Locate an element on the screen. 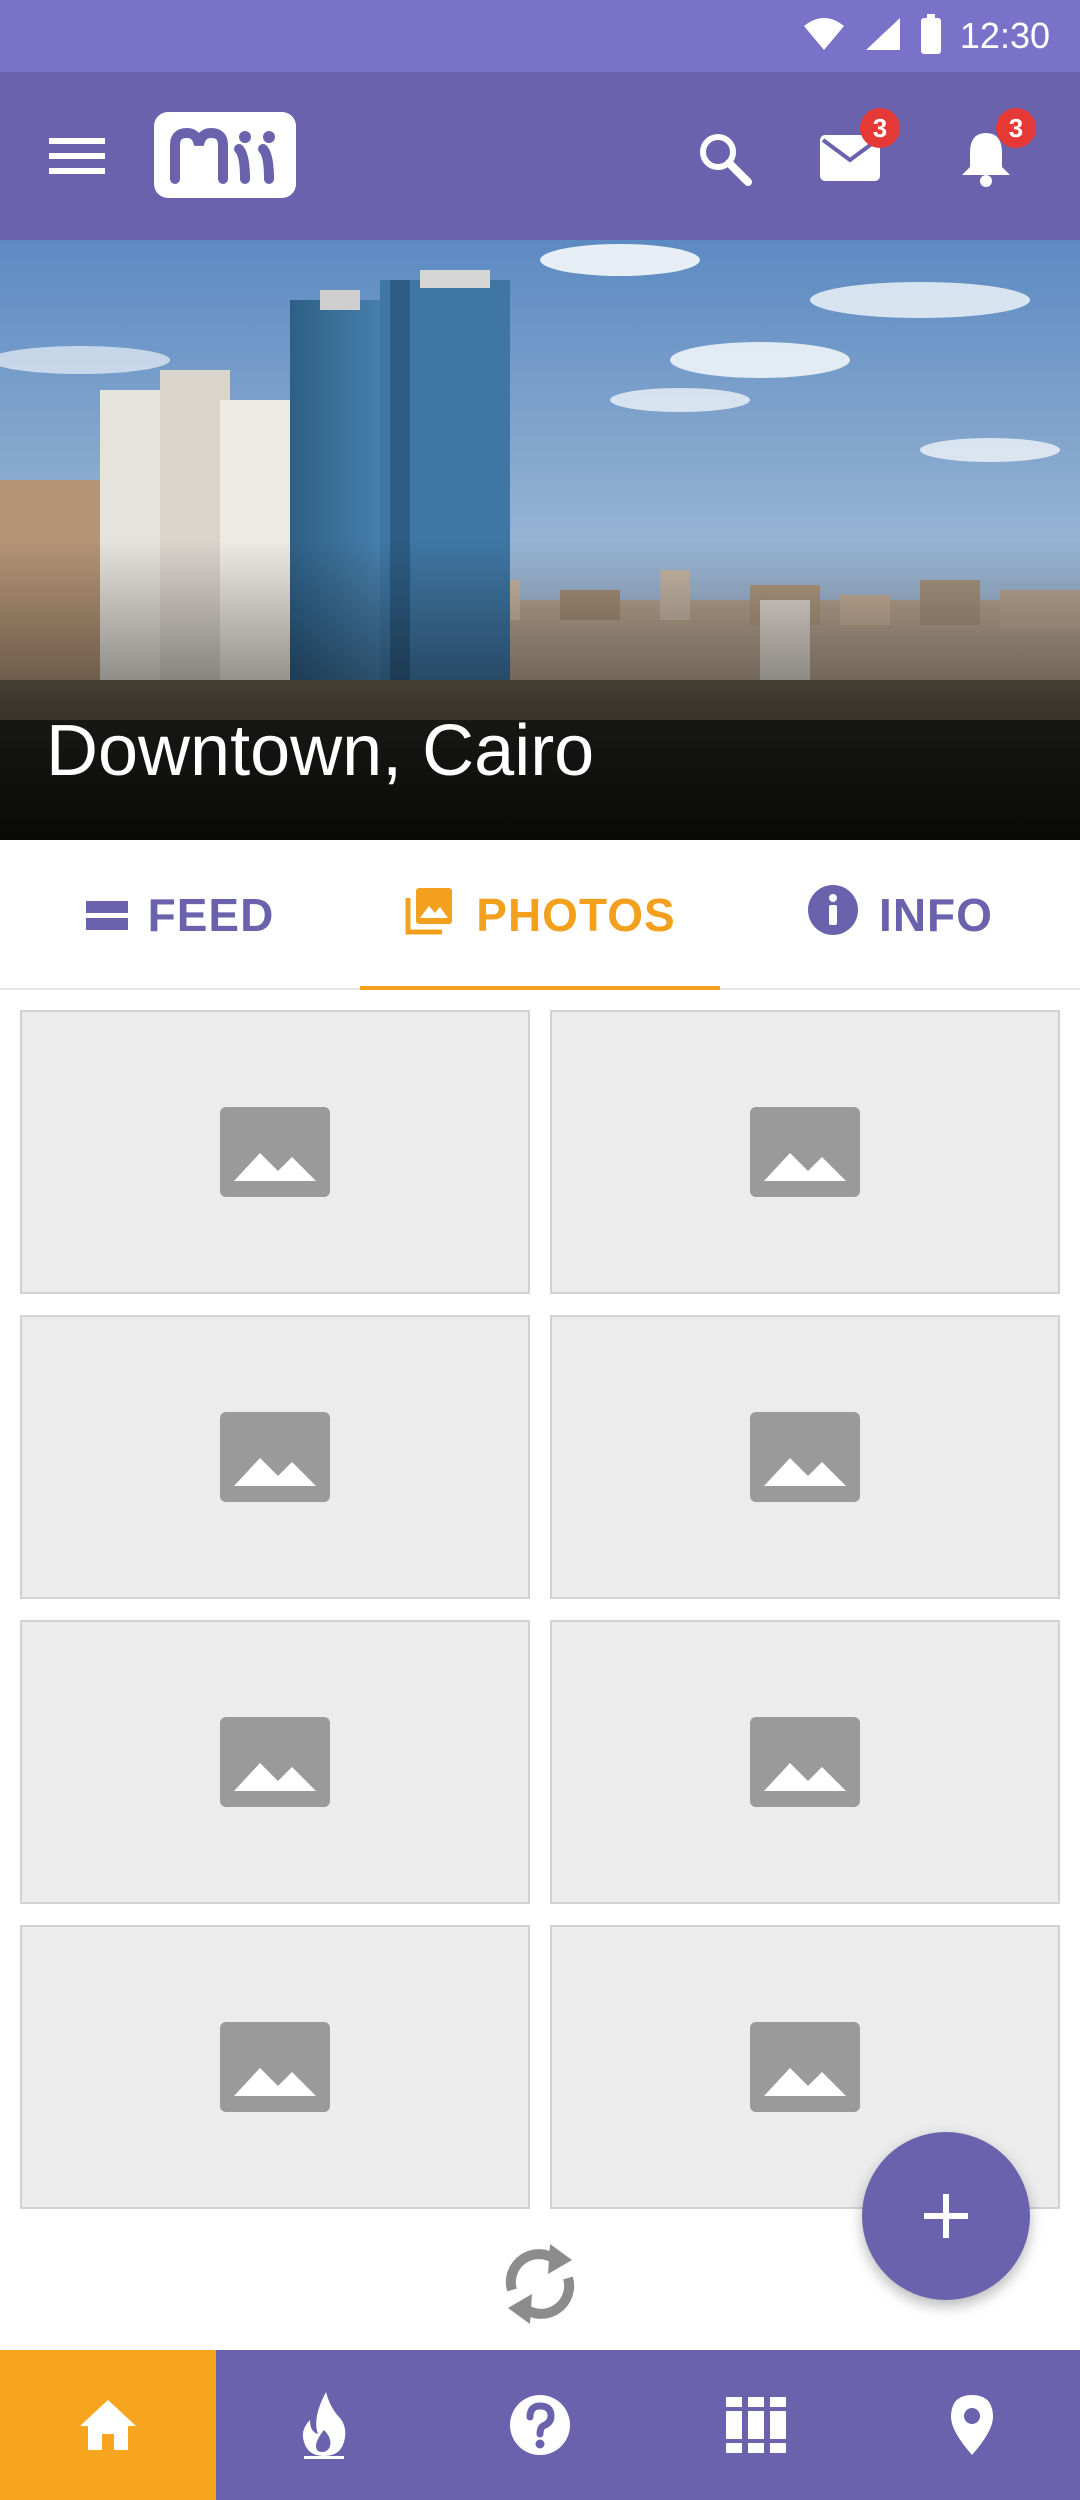 Image resolution: width=1080 pixels, height=2500 pixels. nav-trending is located at coordinates (324, 2425).